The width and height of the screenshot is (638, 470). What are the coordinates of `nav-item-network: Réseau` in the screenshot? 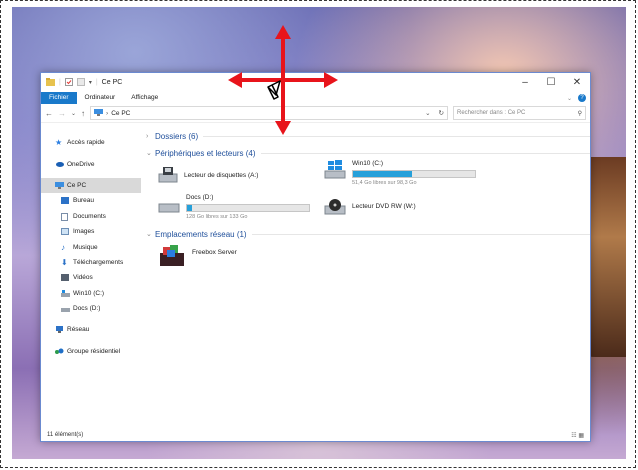 It's located at (91, 329).